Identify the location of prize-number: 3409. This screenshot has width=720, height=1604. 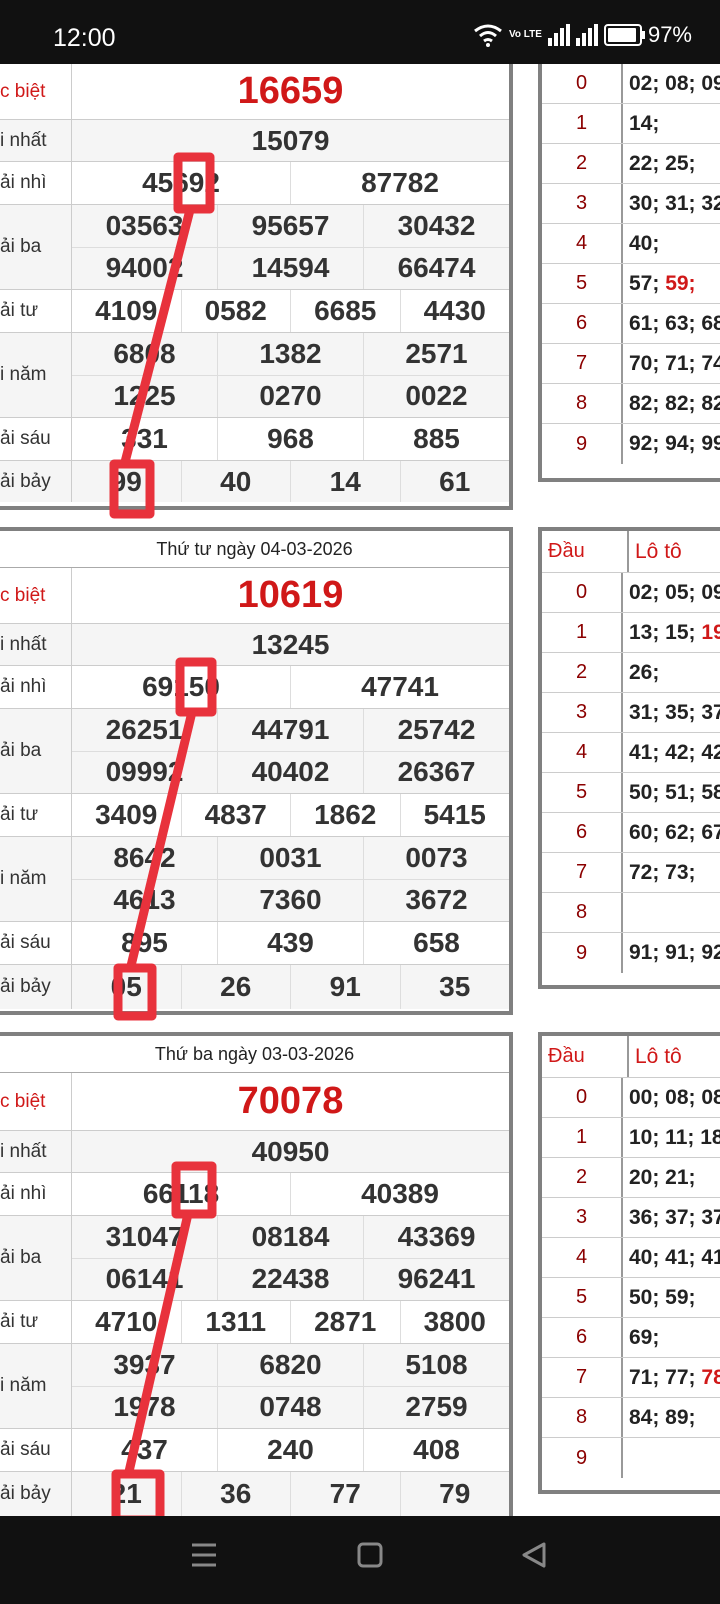
(127, 815).